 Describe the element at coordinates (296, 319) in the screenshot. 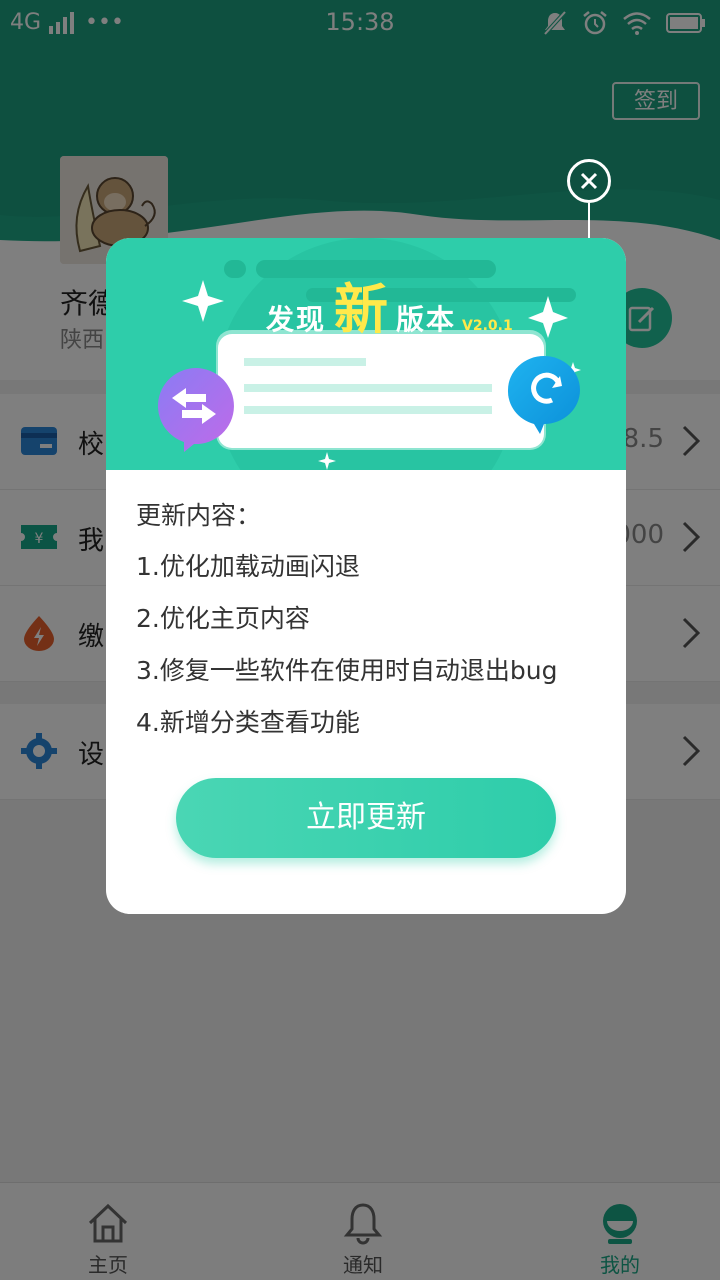

I see `banner-title-prefix: 发现` at that location.